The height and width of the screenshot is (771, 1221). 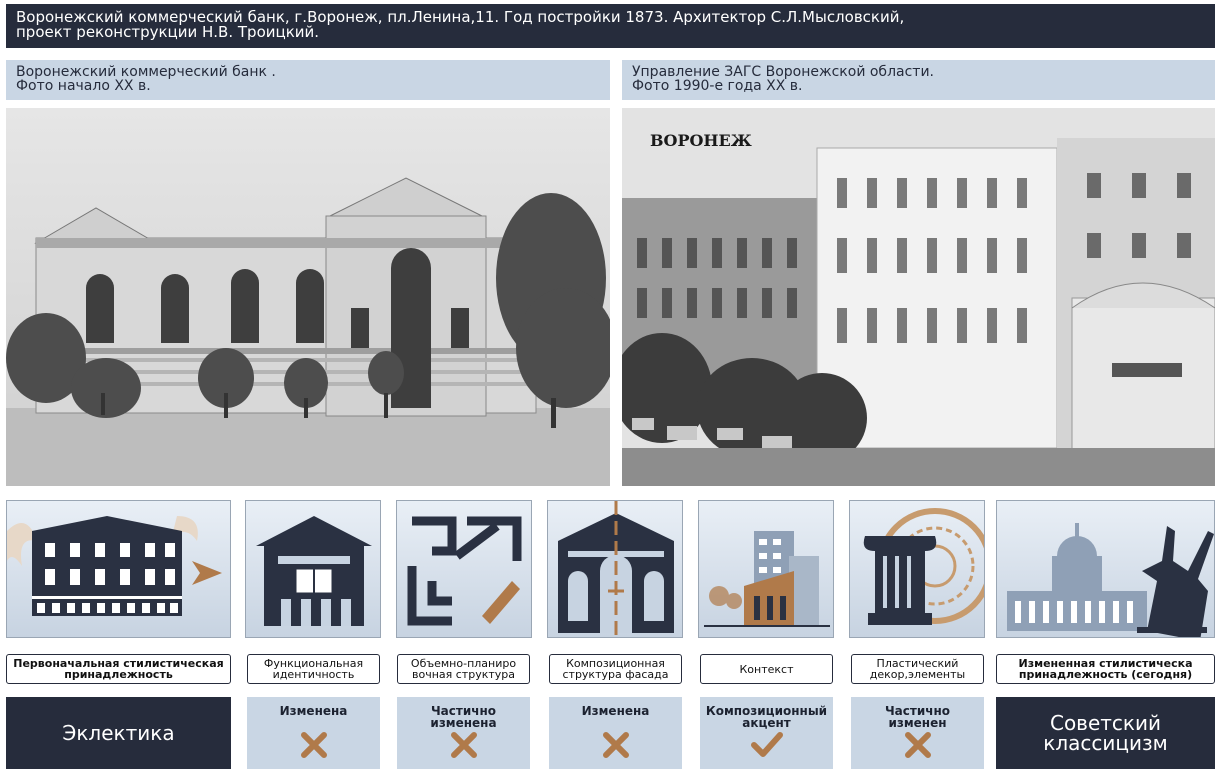 What do you see at coordinates (464, 576) in the screenshot?
I see `floor-plan-icon` at bounding box center [464, 576].